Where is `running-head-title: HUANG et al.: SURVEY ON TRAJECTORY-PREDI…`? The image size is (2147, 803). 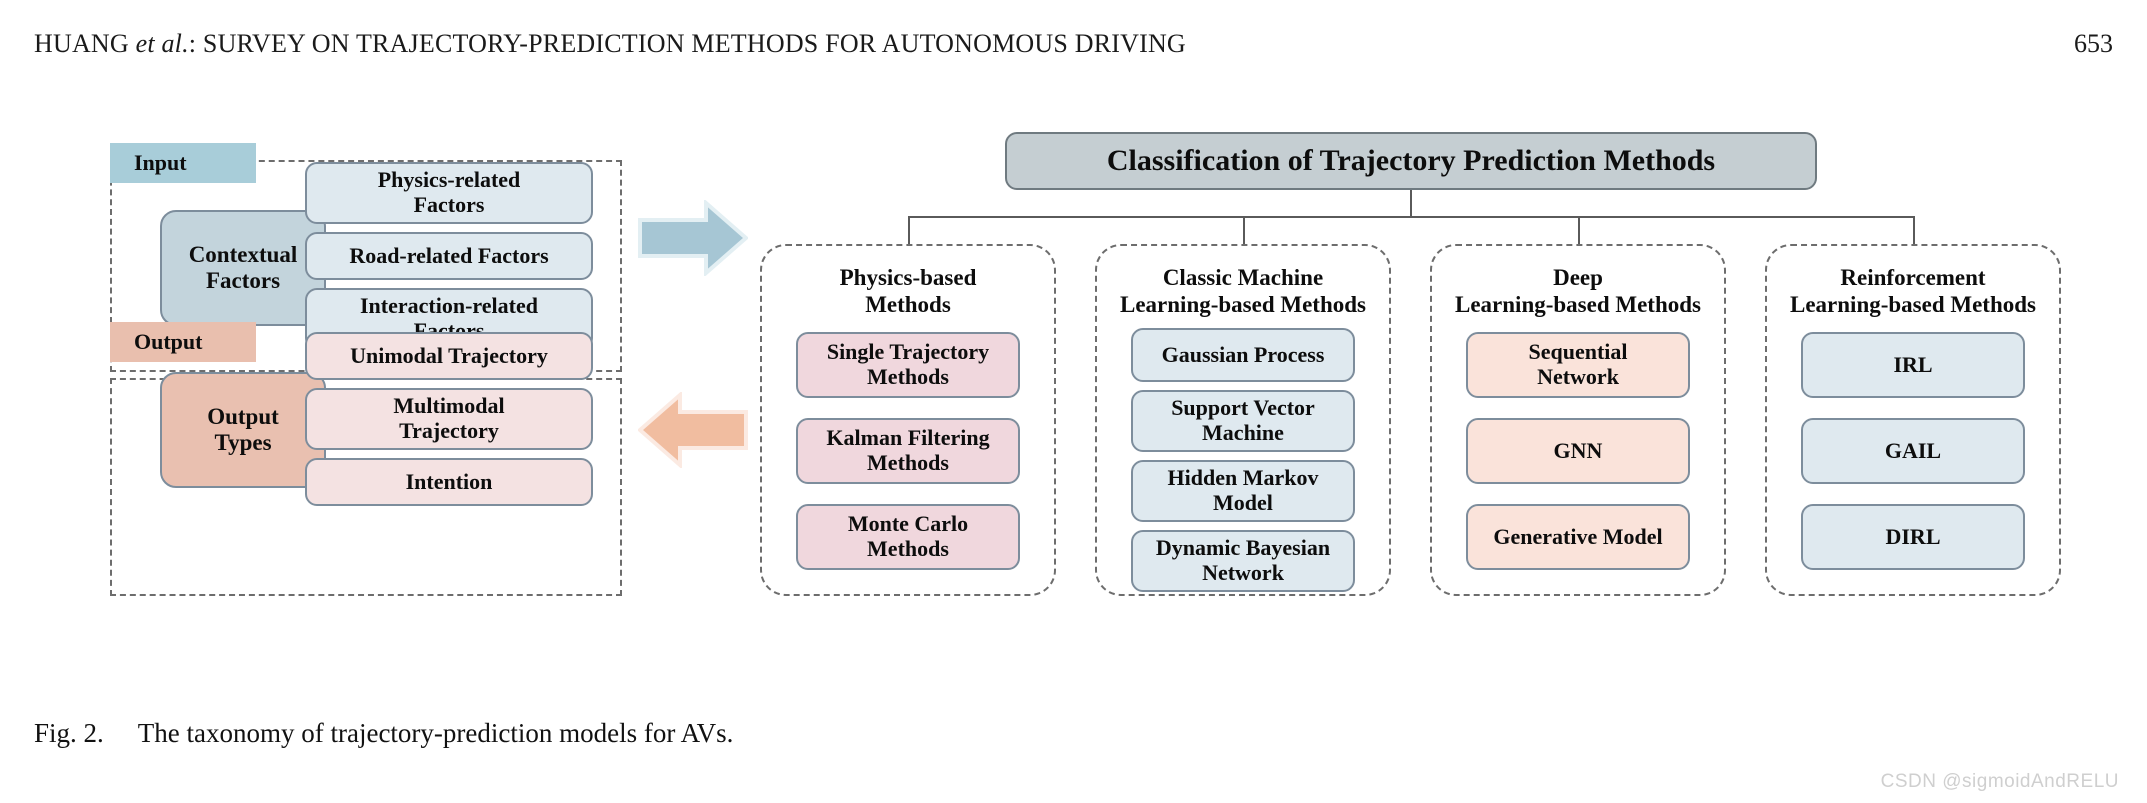 running-head-title: HUANG et al.: SURVEY ON TRAJECTORY-PREDI… is located at coordinates (610, 44).